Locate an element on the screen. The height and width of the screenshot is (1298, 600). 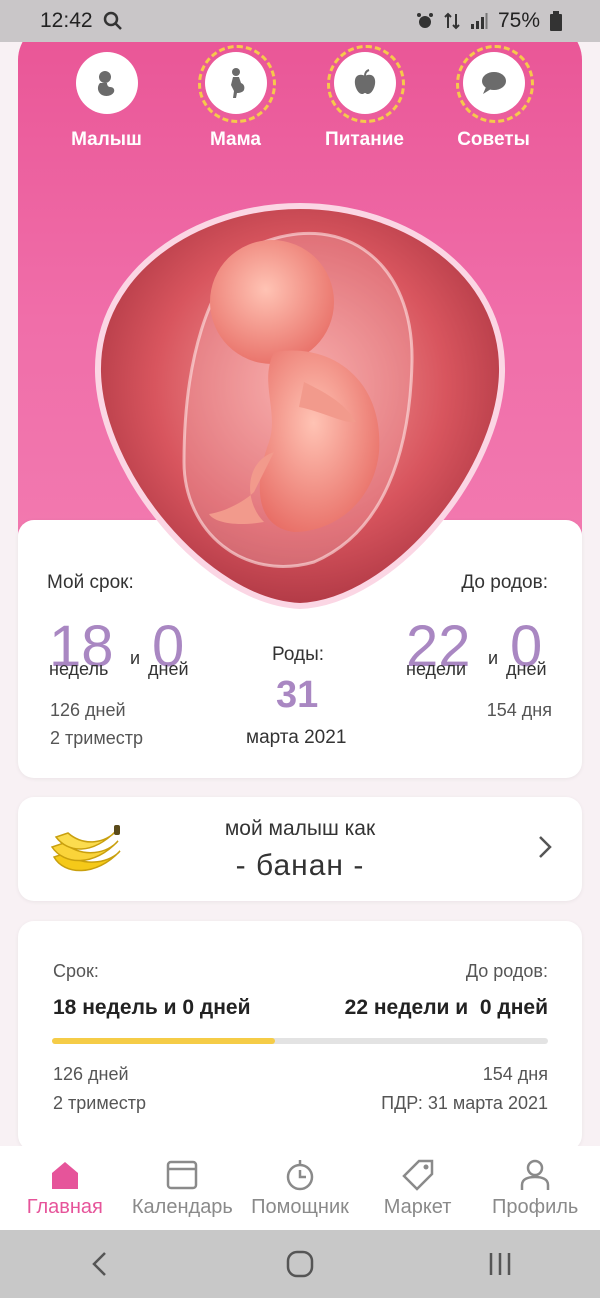
until-weeks-word: недели is located at coordinates (436, 669).